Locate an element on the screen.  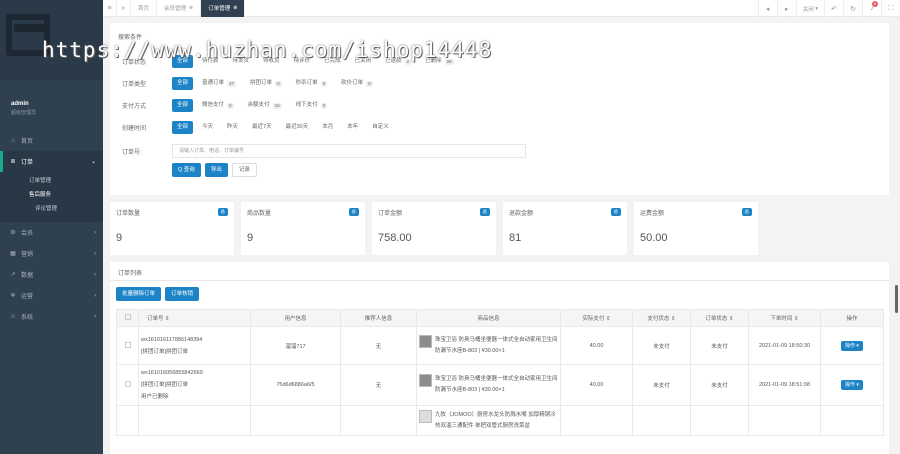
filter-option: 本年 is located at coordinates (352, 127).